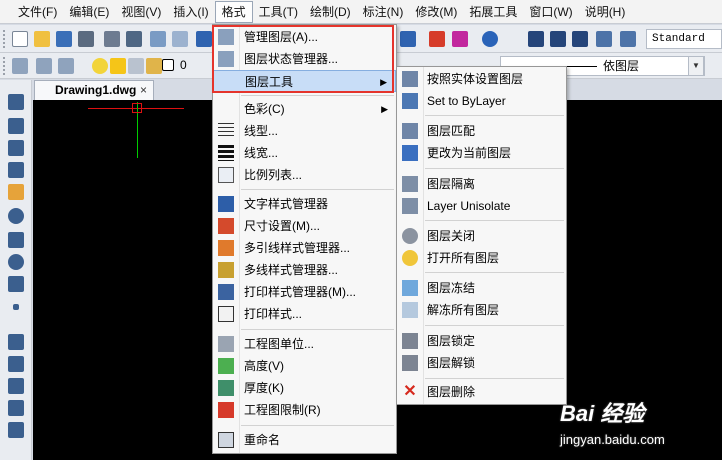 The height and width of the screenshot is (460, 722). I want to click on menu-separator, so click(317, 189).